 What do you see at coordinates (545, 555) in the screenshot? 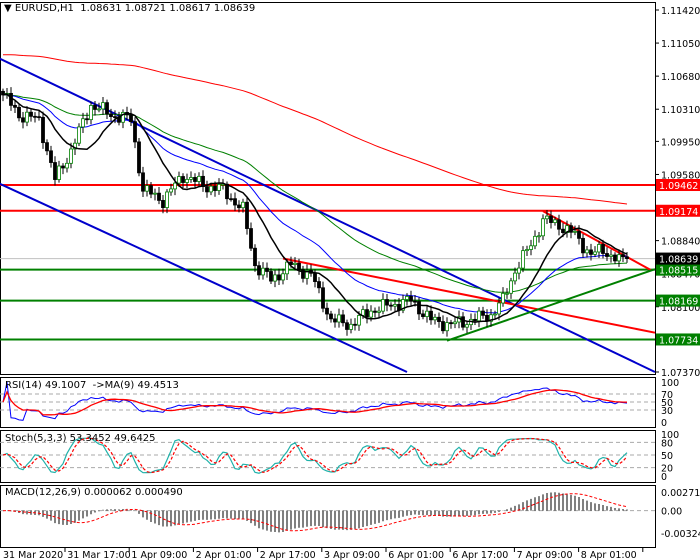
I see `time-label: 7 Apr 09:00` at bounding box center [545, 555].